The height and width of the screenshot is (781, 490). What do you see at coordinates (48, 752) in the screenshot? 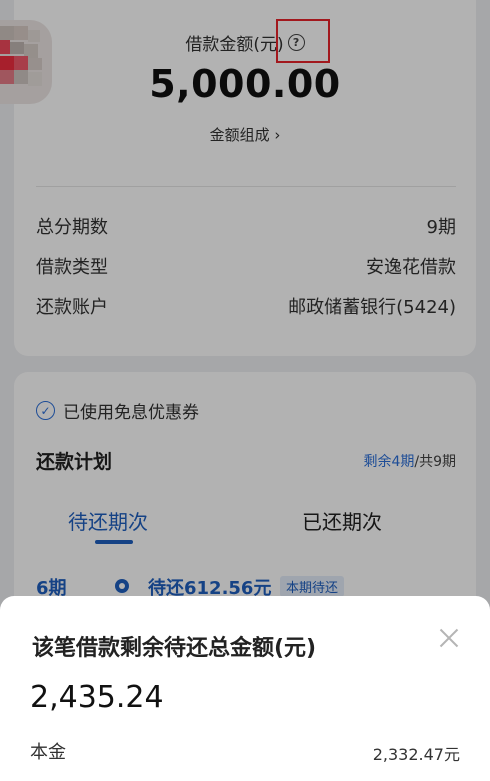
I see `principal-label: 本金` at bounding box center [48, 752].